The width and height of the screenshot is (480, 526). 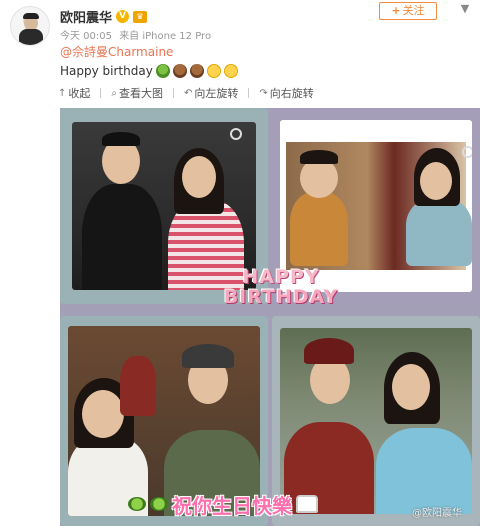 What do you see at coordinates (31, 37) in the screenshot?
I see `avatar-suit` at bounding box center [31, 37].